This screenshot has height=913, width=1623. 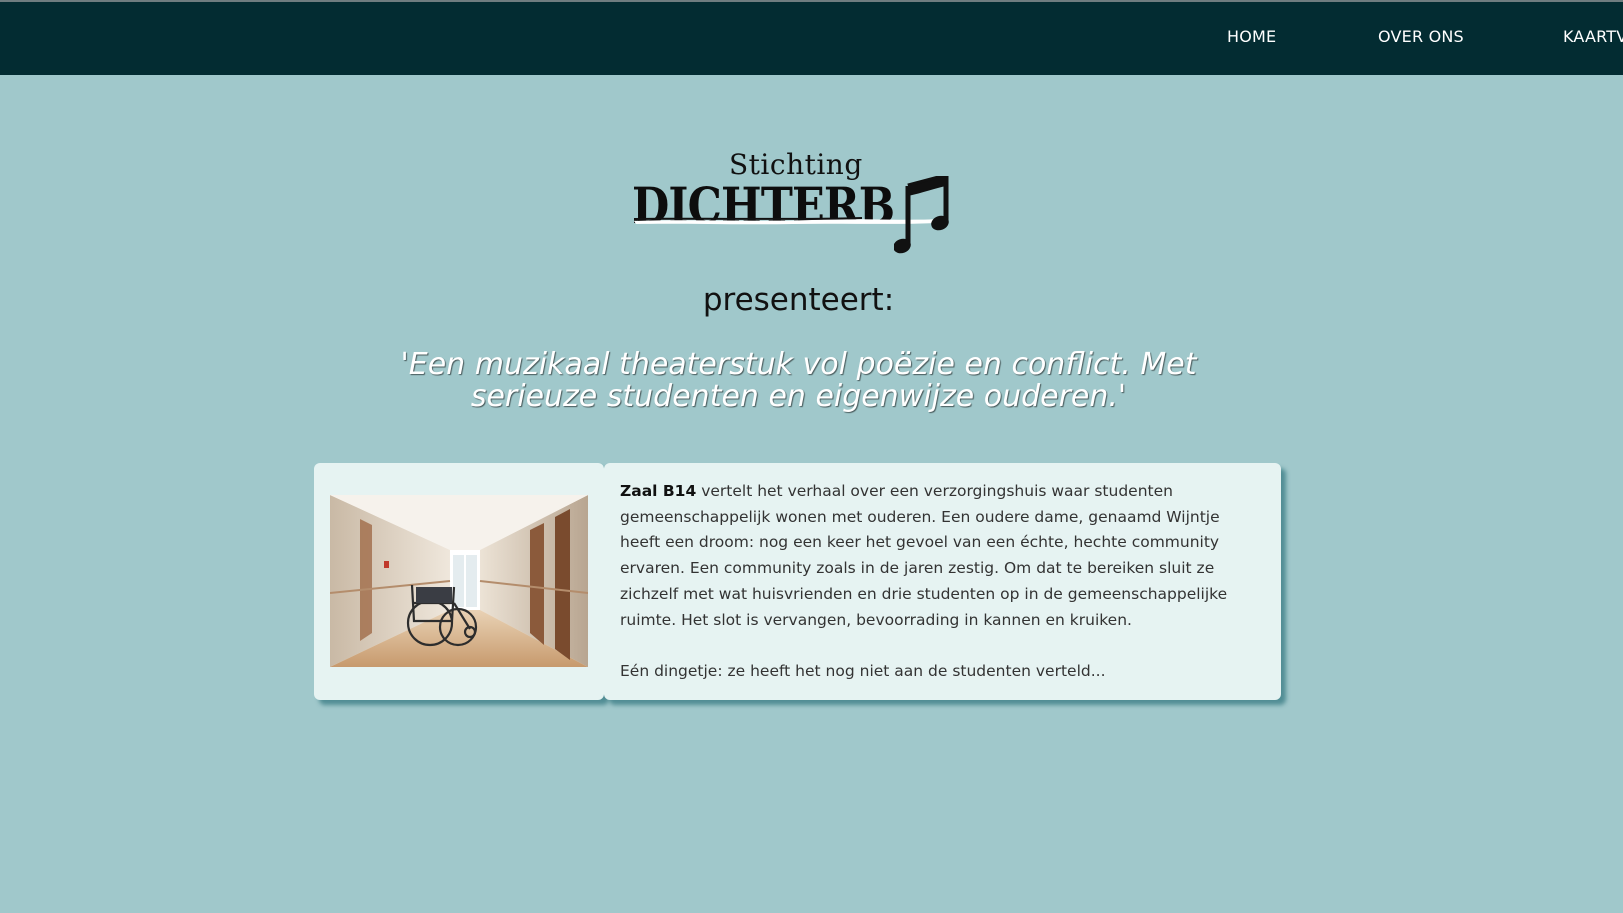 I want to click on presenteert-heading: presenteert:, so click(x=798, y=300).